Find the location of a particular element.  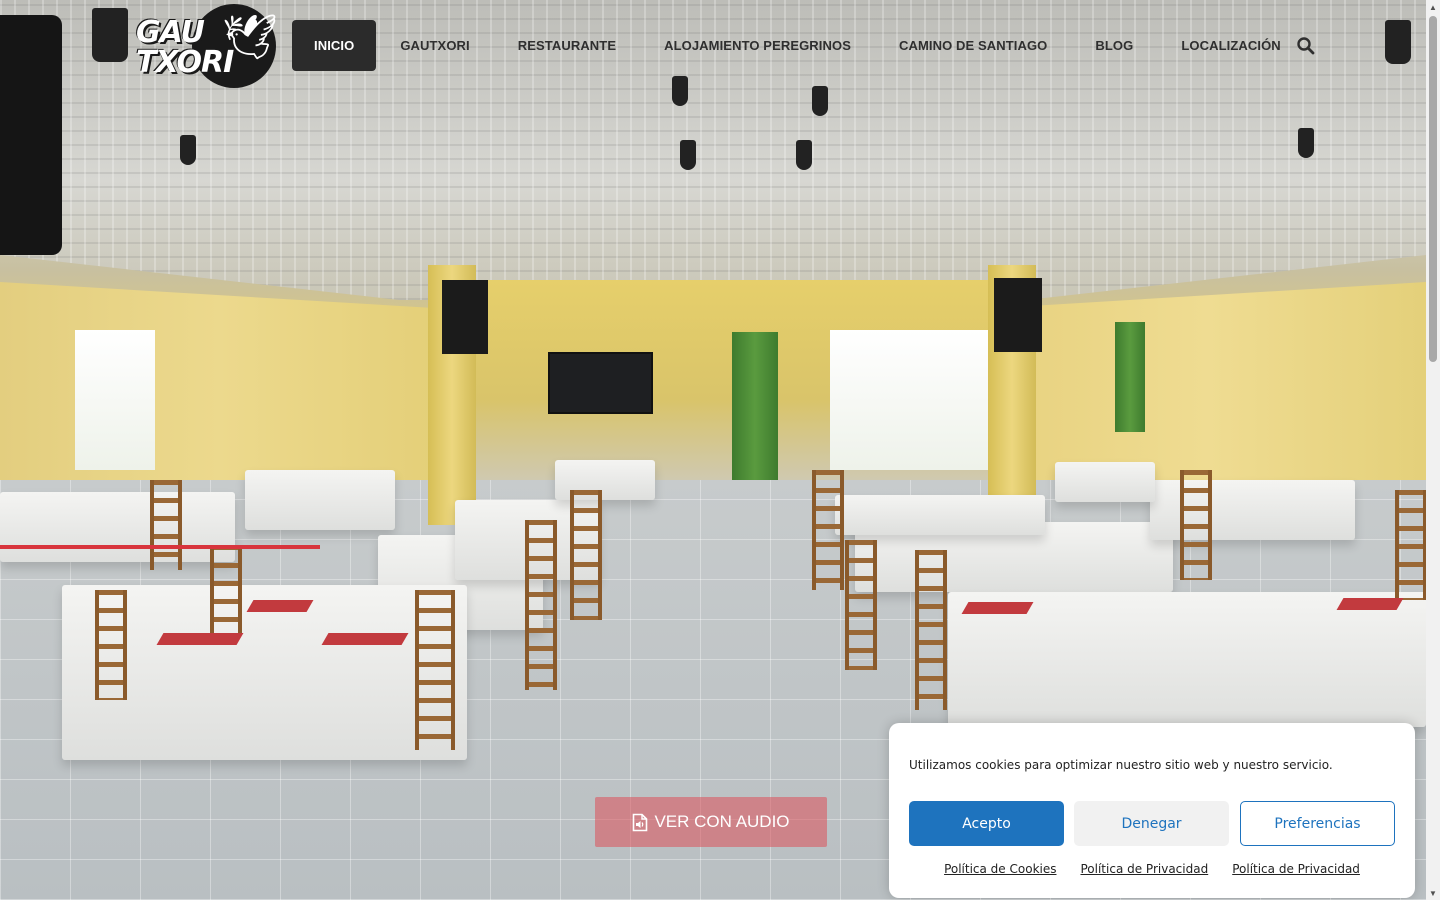

accept-cookies-button: Acepto is located at coordinates (986, 823).